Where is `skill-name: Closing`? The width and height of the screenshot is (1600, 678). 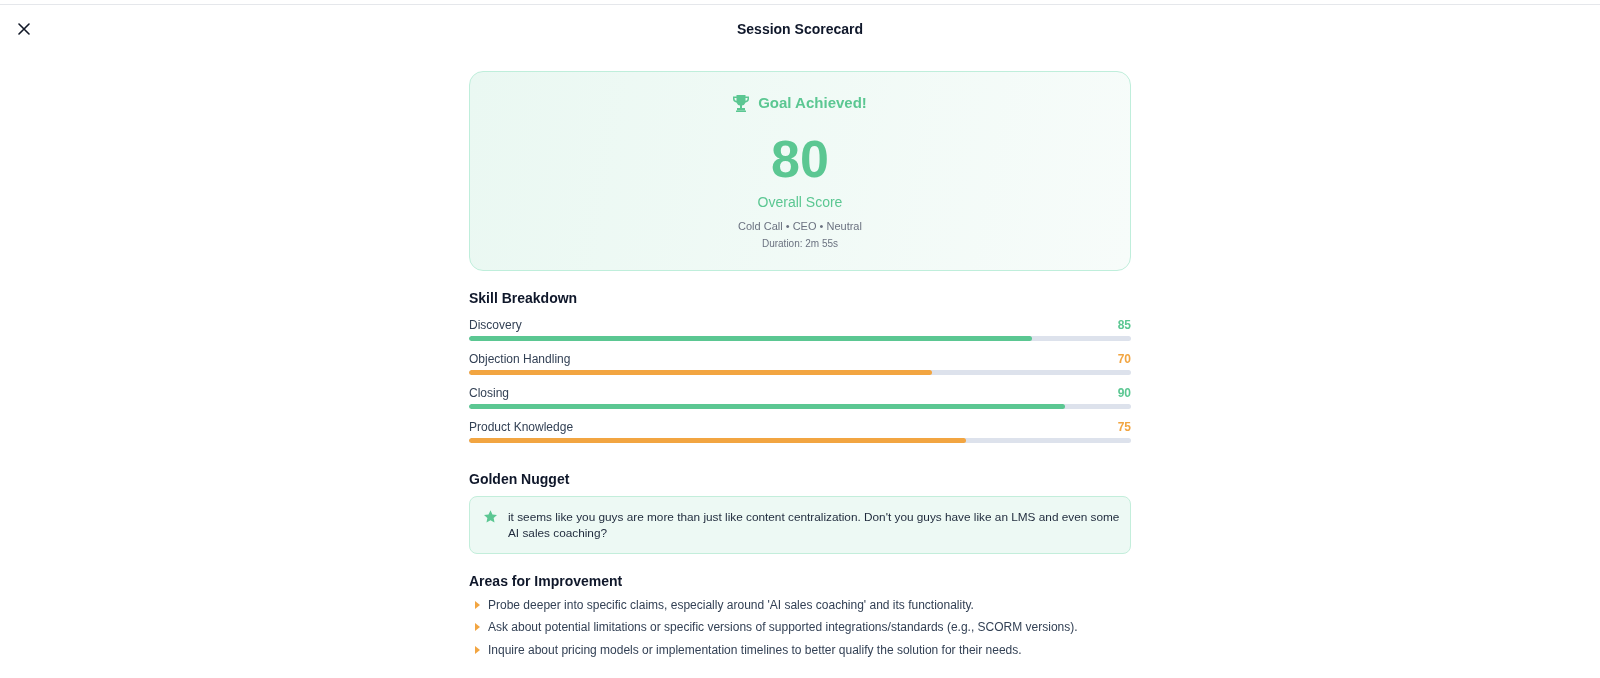 skill-name: Closing is located at coordinates (489, 393).